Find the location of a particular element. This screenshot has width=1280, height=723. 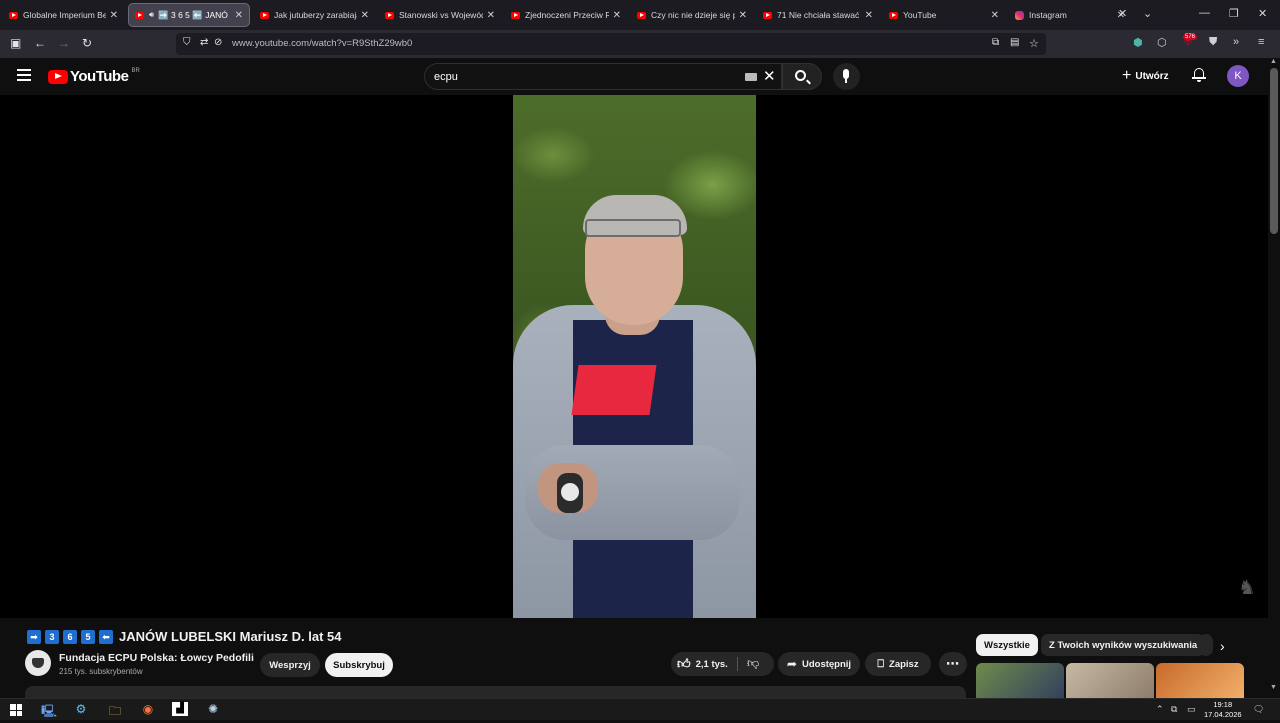

video-frame is located at coordinates (634, 356).